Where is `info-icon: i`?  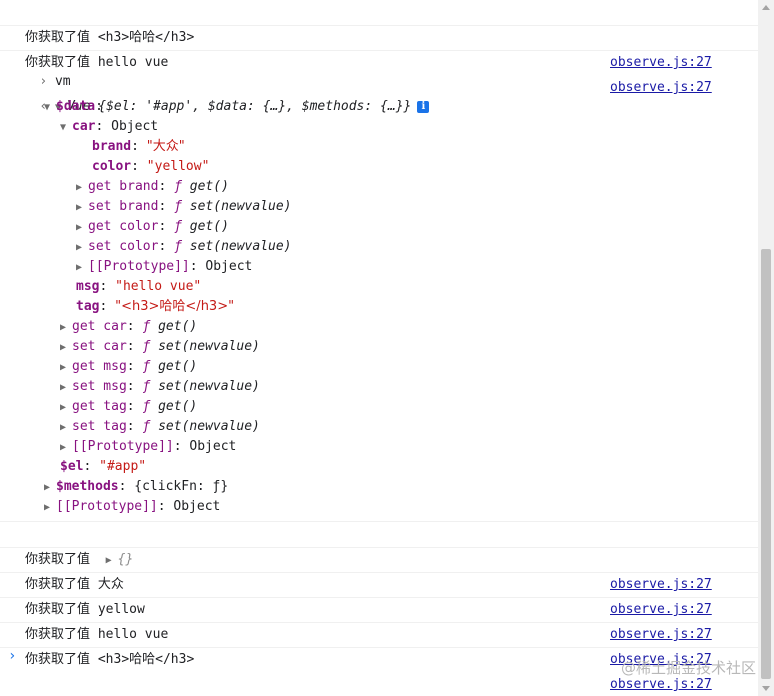
info-icon: i is located at coordinates (423, 106).